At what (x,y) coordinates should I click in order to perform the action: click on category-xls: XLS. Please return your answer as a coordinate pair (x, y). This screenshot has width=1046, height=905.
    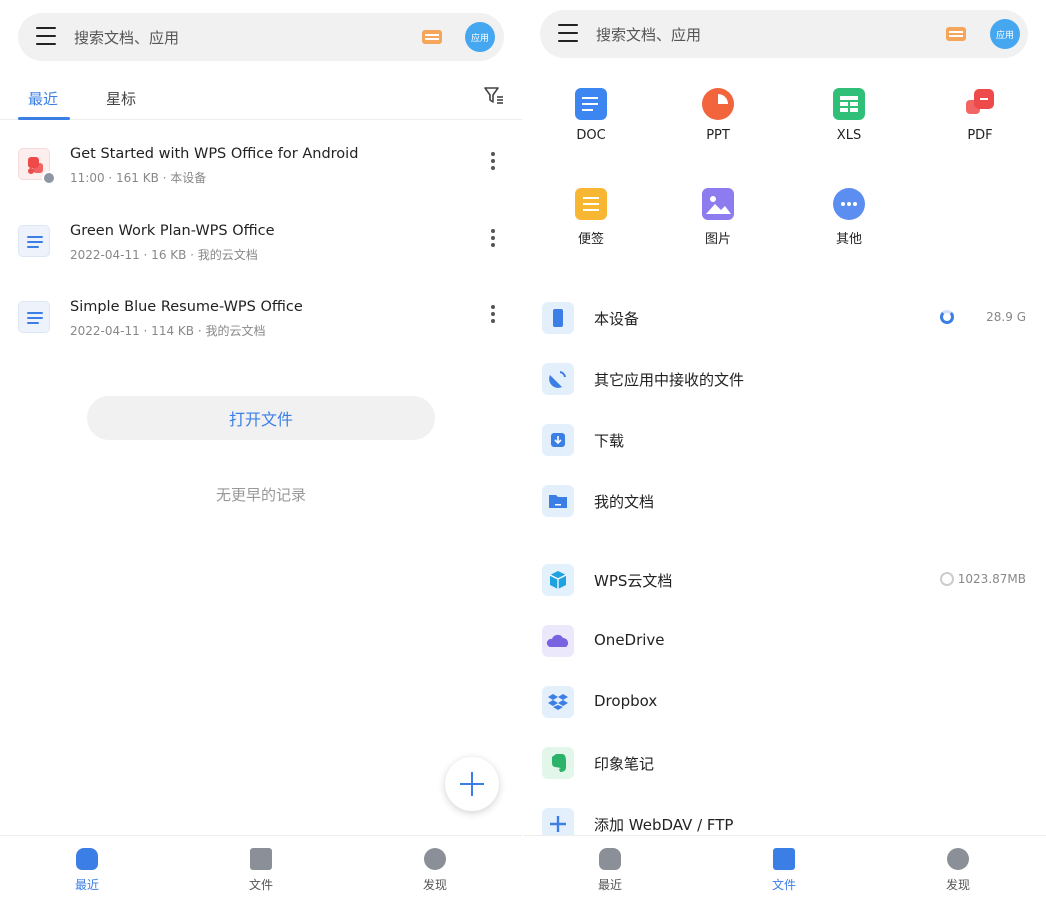
    Looking at the image, I should click on (849, 115).